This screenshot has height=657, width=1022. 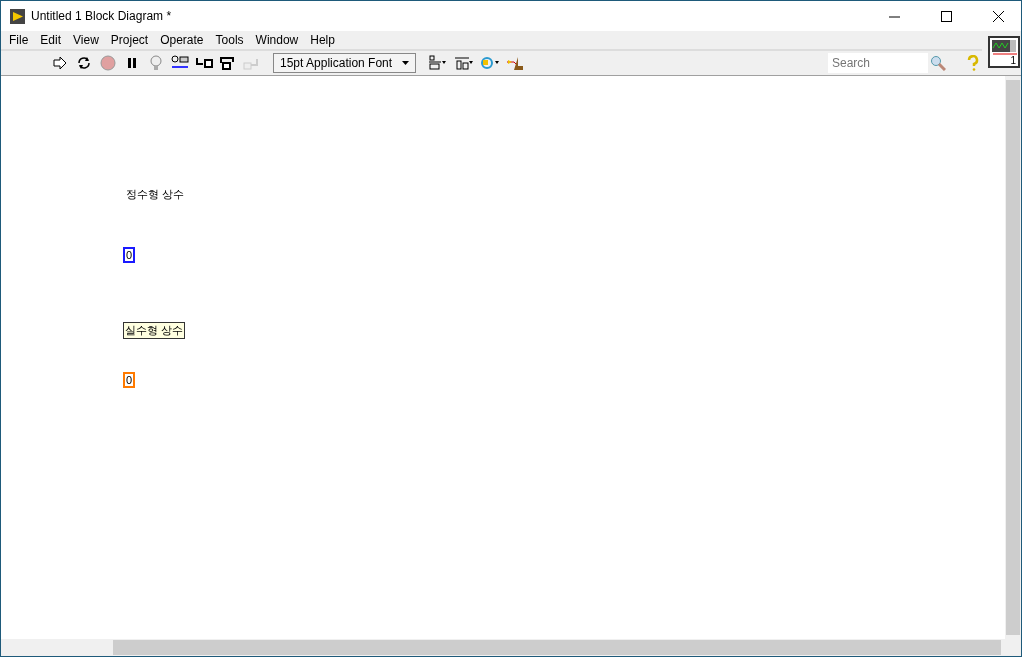 I want to click on font-dropdown: 15pt Application Font, so click(x=345, y=63).